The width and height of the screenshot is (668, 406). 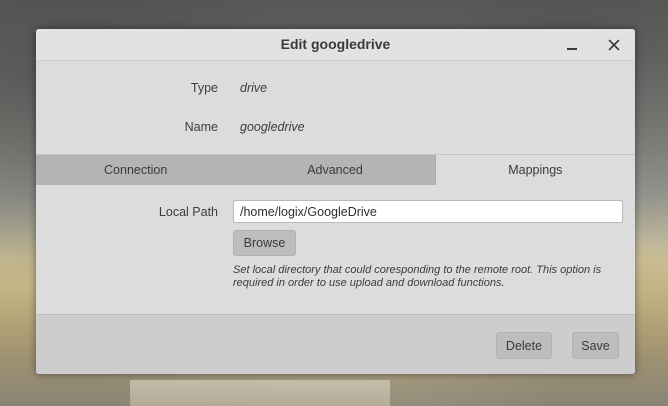 I want to click on save-button: Save, so click(x=595, y=345).